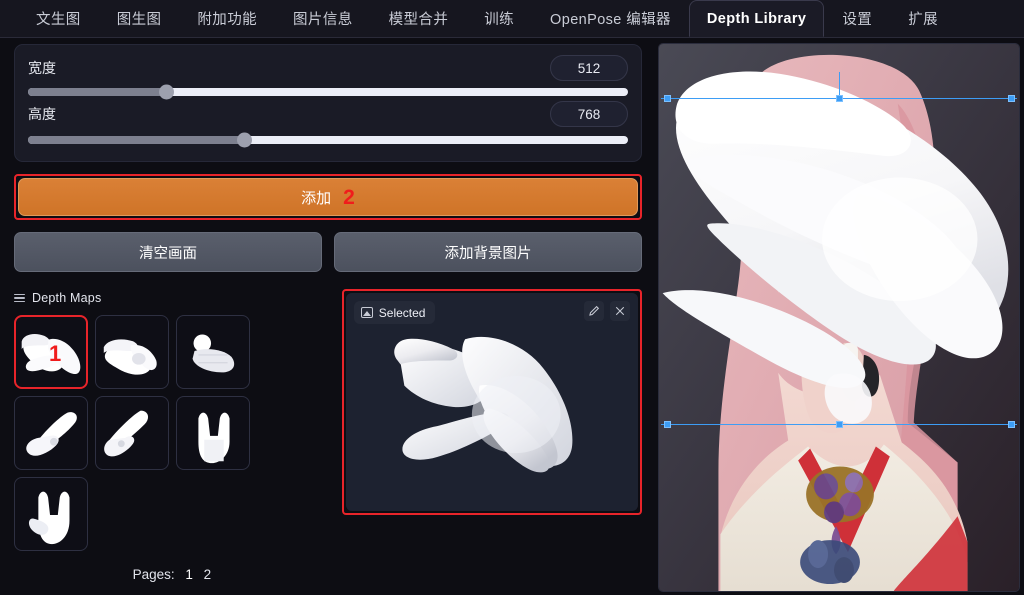  I want to click on hand-horns-front-icon, so click(214, 438).